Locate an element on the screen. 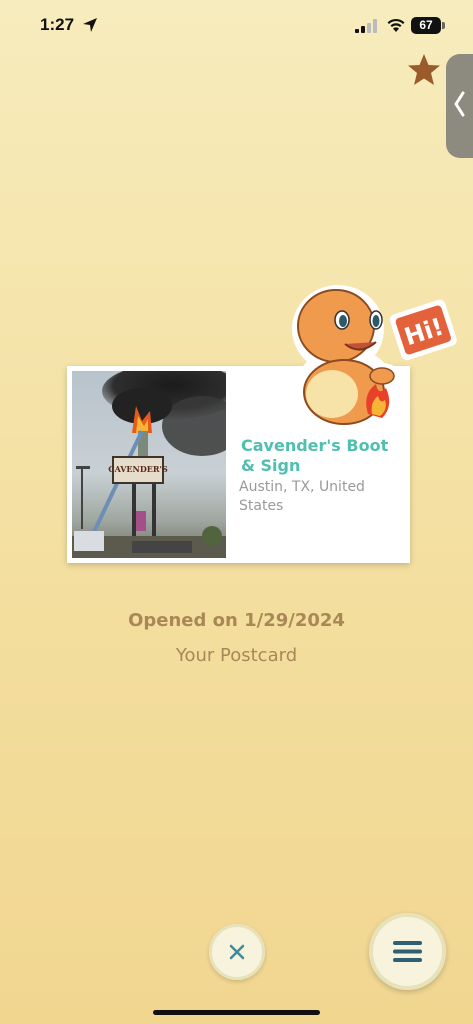 Image resolution: width=473 pixels, height=1024 pixels. side-panel-tab is located at coordinates (459, 106).